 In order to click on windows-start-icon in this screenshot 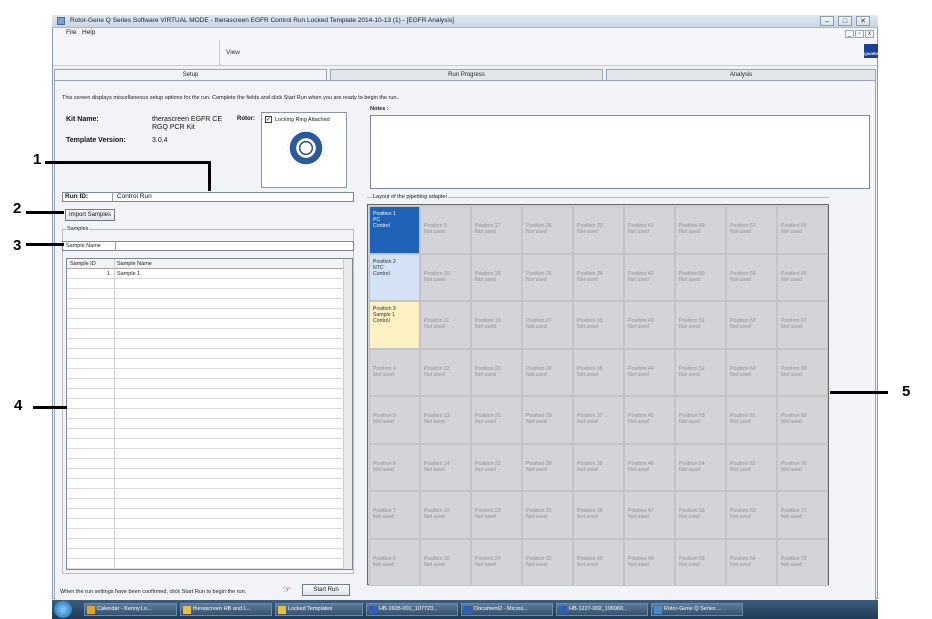, I will do `click(63, 609)`.